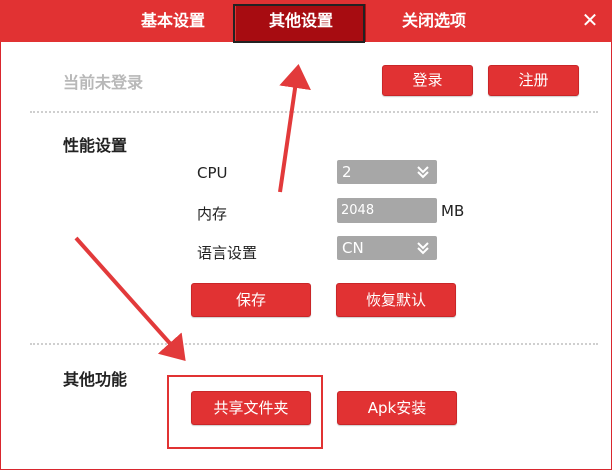 The width and height of the screenshot is (612, 470). Describe the element at coordinates (387, 210) in the screenshot. I see `memory-input: 2048` at that location.